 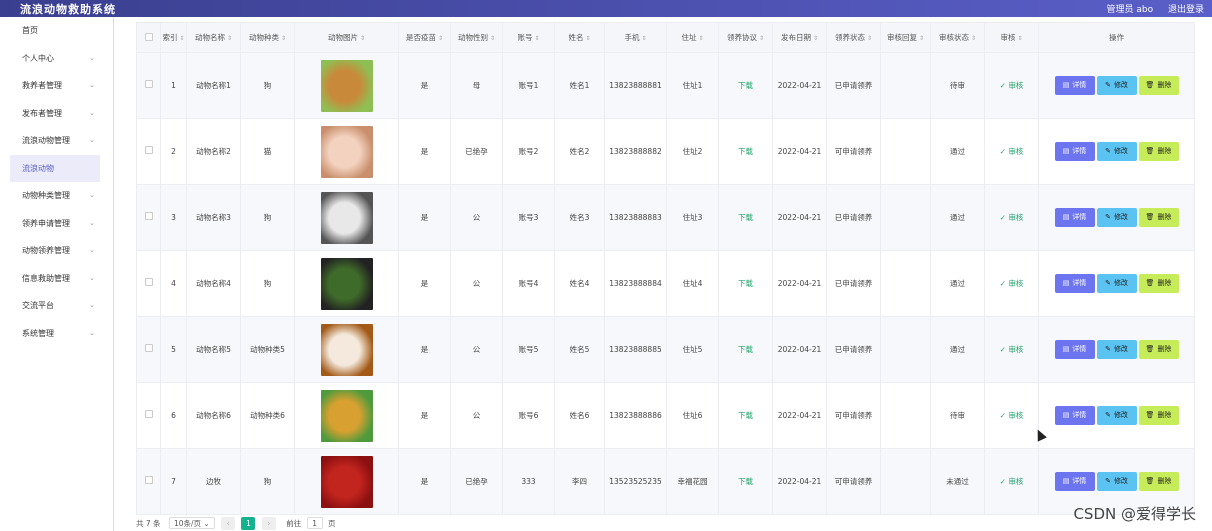 What do you see at coordinates (228, 523) in the screenshot?
I see `prev-page-button: ‹` at bounding box center [228, 523].